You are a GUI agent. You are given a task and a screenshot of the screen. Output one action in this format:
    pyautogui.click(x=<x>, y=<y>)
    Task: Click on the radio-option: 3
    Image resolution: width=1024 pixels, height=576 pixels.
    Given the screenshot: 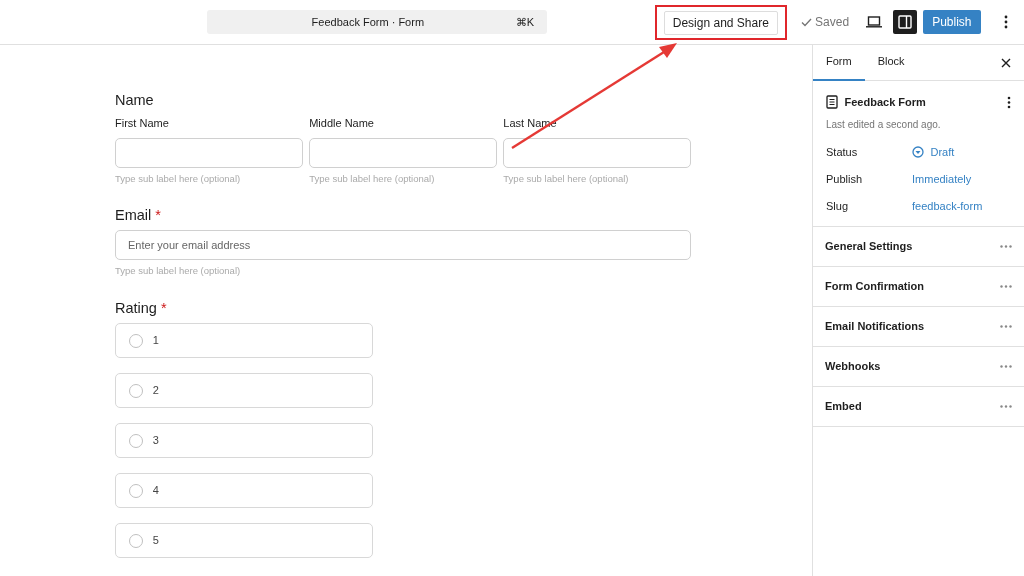 What is the action you would take?
    pyautogui.click(x=244, y=440)
    